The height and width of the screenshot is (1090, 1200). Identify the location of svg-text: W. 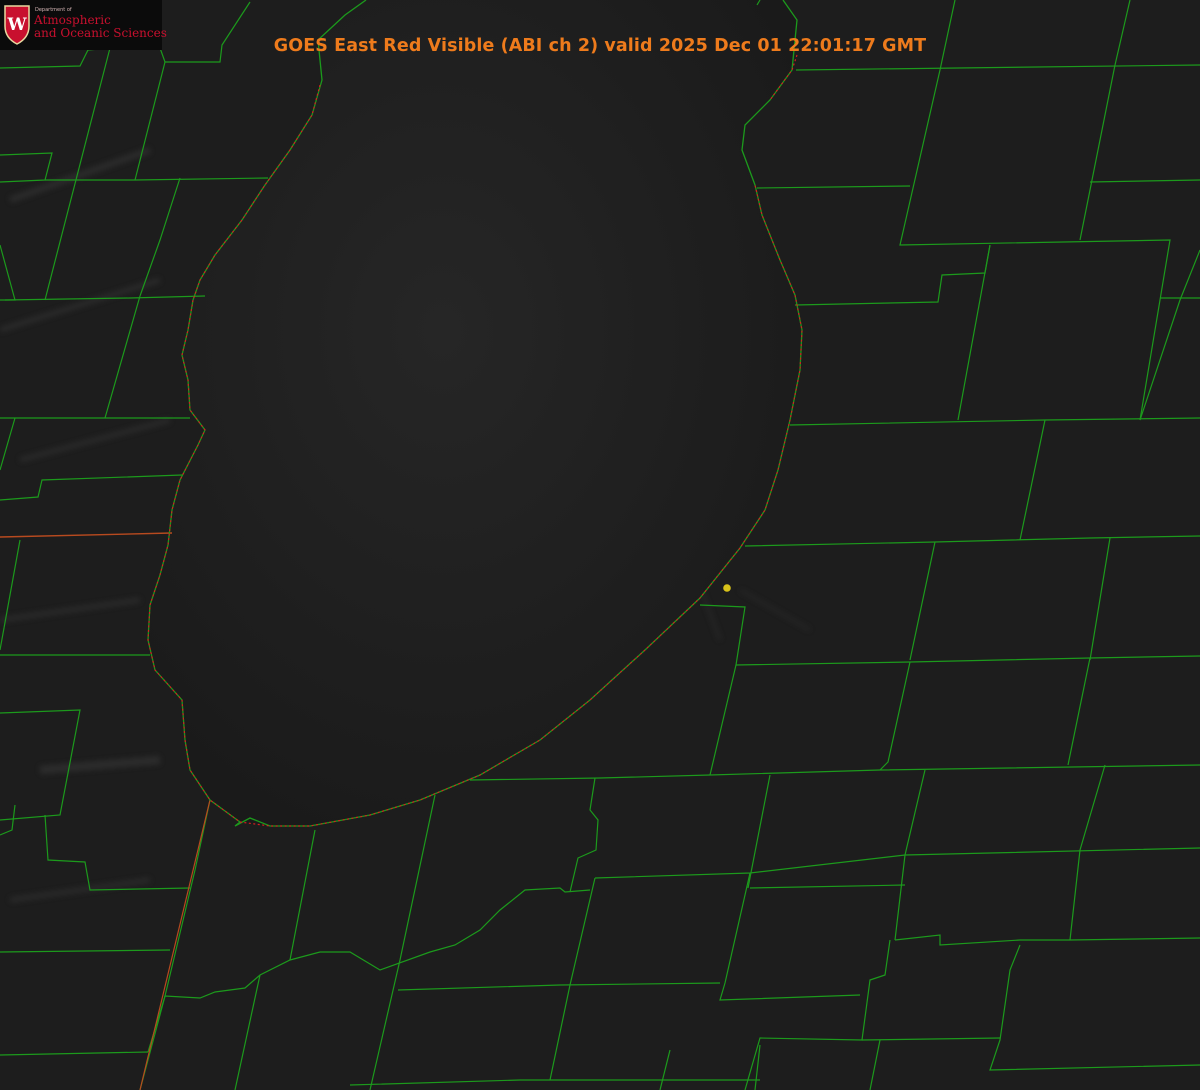
(16, 25).